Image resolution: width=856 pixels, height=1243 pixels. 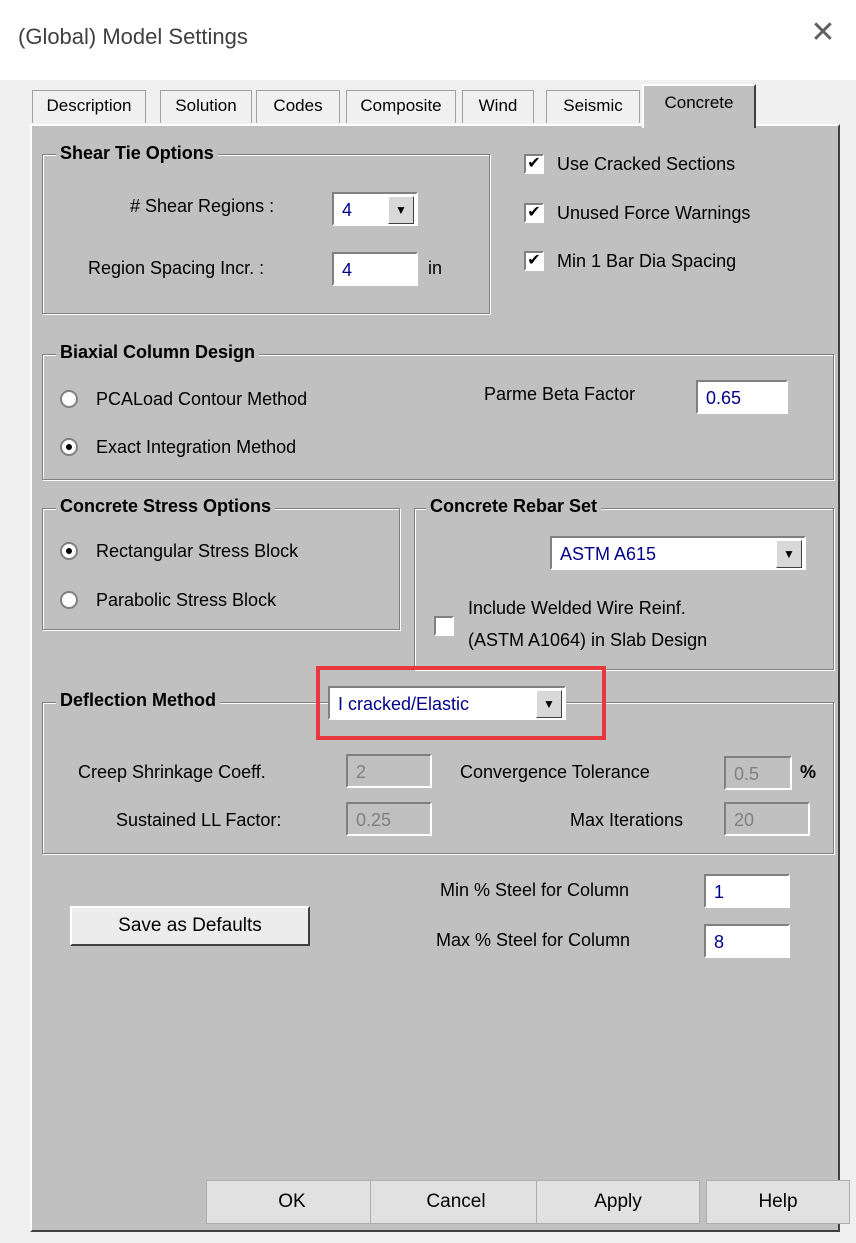 What do you see at coordinates (534, 164) in the screenshot?
I see `use-cracked-checkbox: ✔` at bounding box center [534, 164].